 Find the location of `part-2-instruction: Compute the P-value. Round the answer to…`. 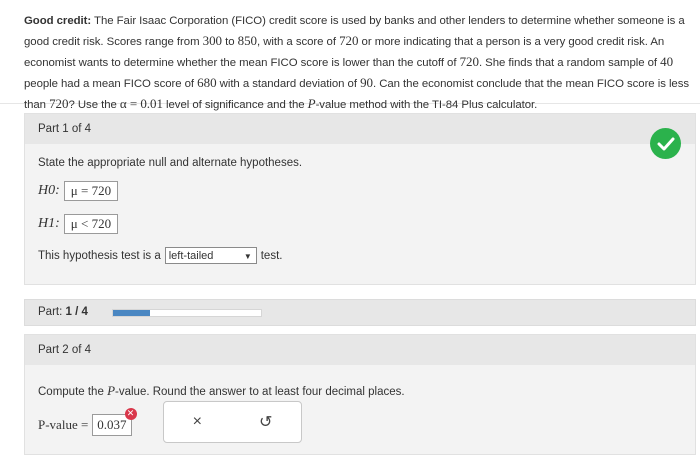

part-2-instruction: Compute the P-value. Round the answer to… is located at coordinates (221, 391).